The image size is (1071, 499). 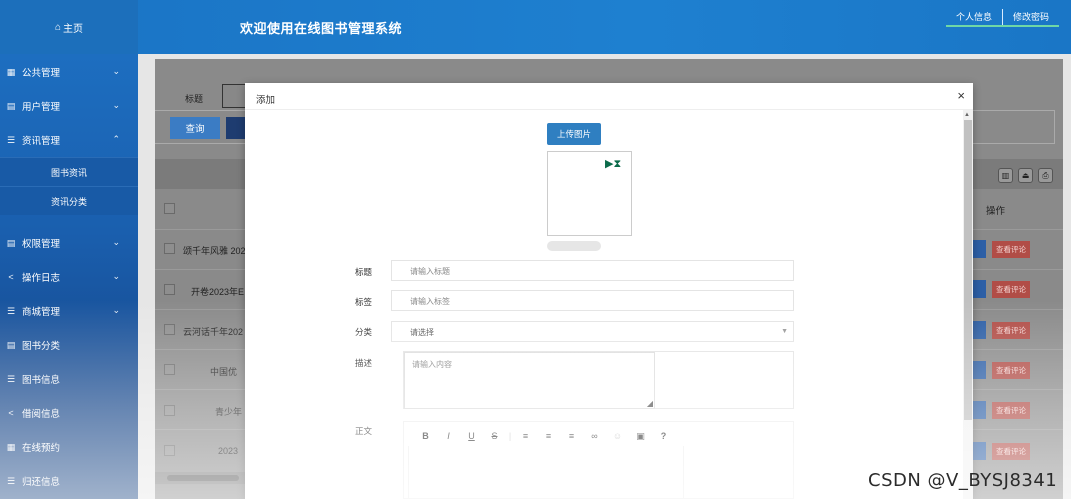 I want to click on sidebar-item-permissions: ▤ 权限管理 ⌄, so click(x=69, y=243).